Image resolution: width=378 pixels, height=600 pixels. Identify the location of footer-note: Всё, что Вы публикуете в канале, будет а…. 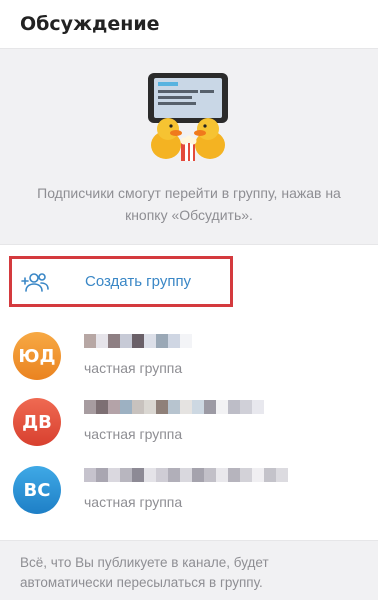
(189, 570).